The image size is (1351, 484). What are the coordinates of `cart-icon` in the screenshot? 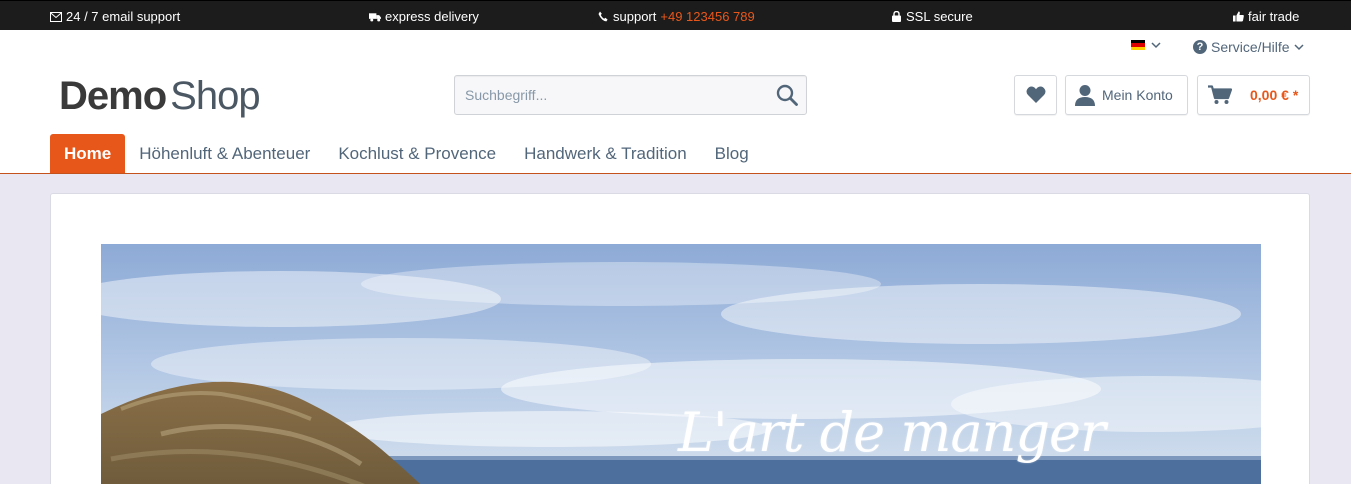 It's located at (1220, 94).